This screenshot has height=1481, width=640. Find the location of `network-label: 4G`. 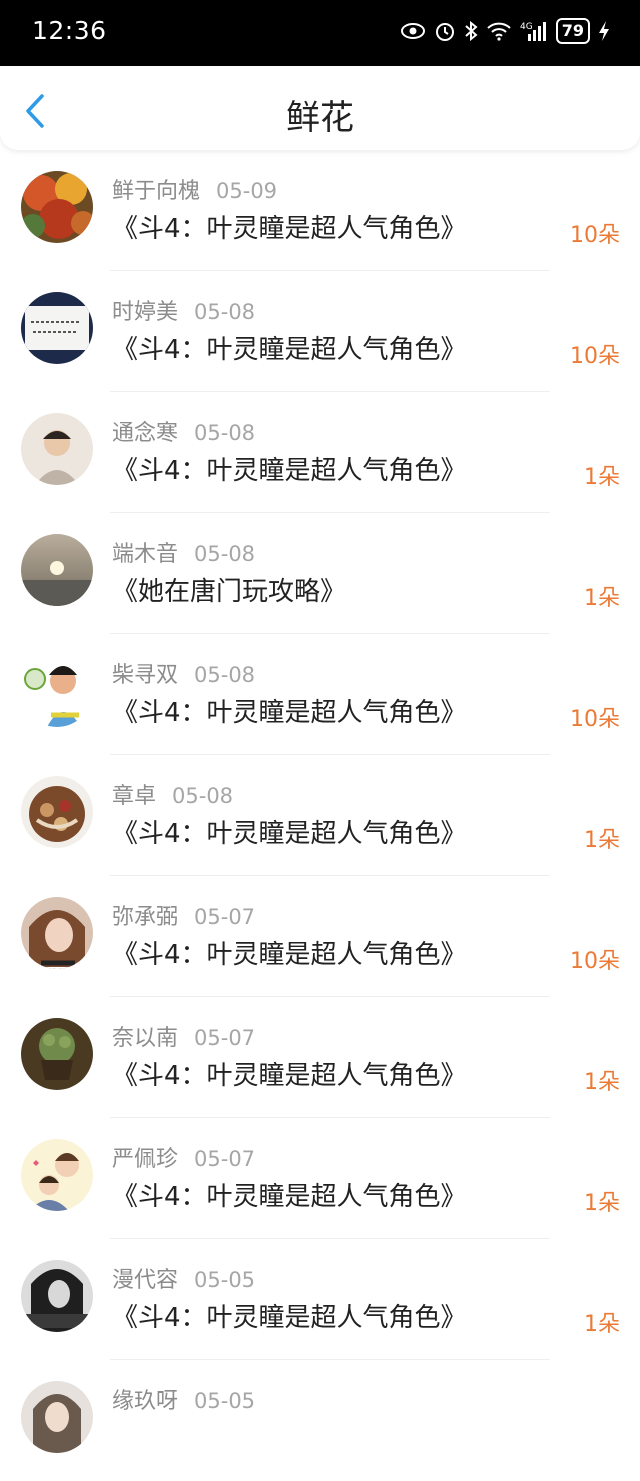

network-label: 4G is located at coordinates (526, 27).